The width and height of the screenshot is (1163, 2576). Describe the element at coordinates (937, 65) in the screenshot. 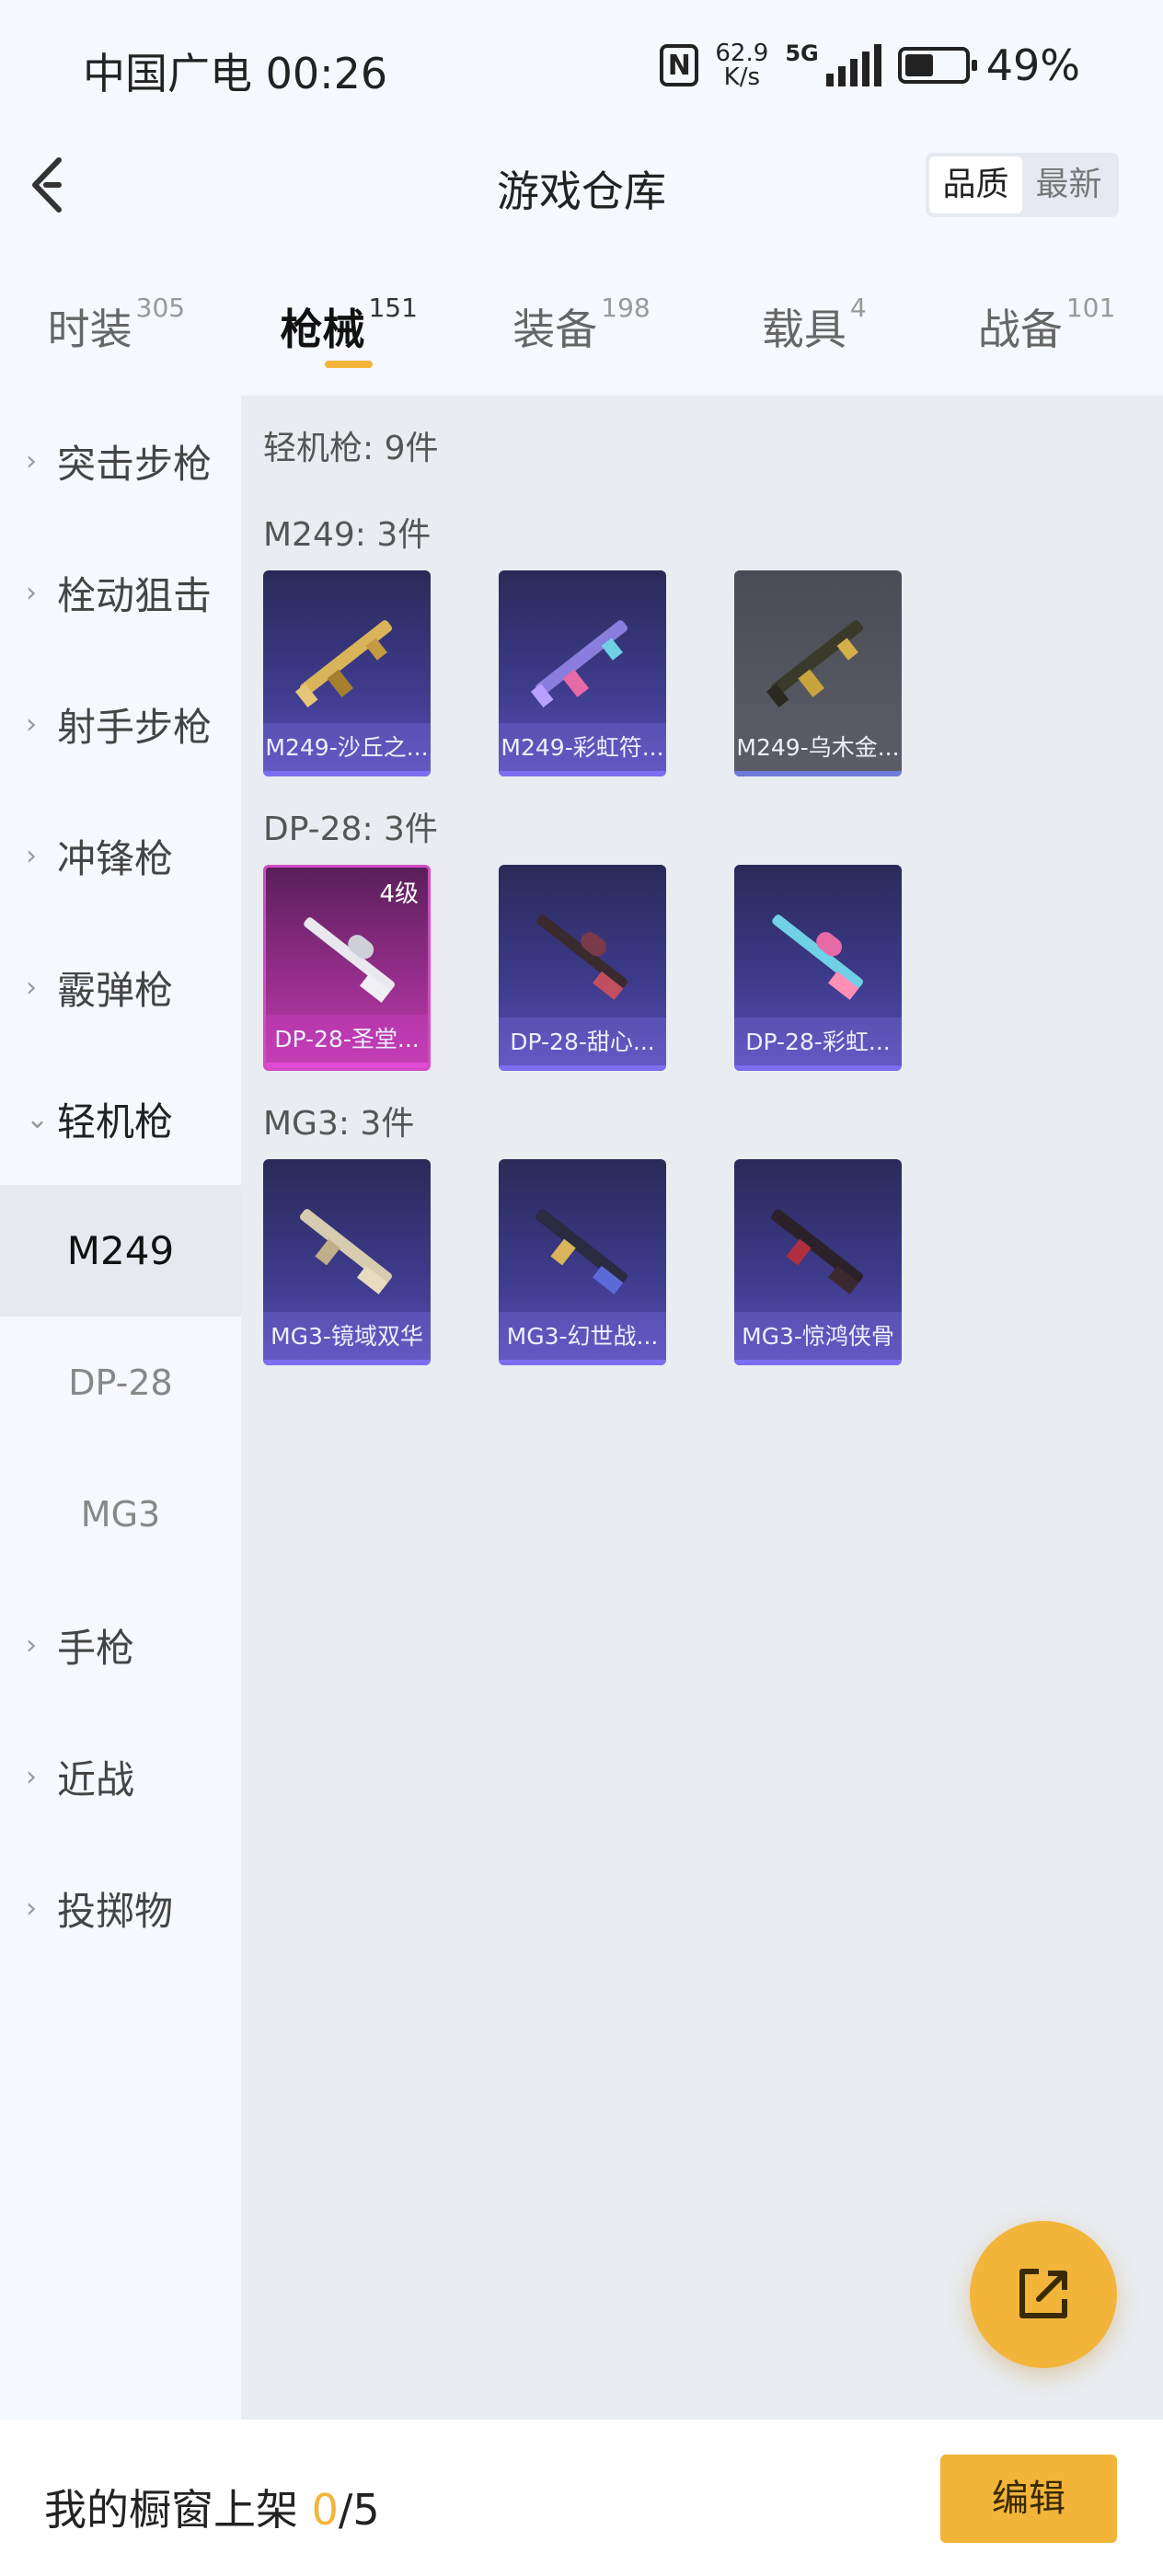

I see `battery-icon` at that location.